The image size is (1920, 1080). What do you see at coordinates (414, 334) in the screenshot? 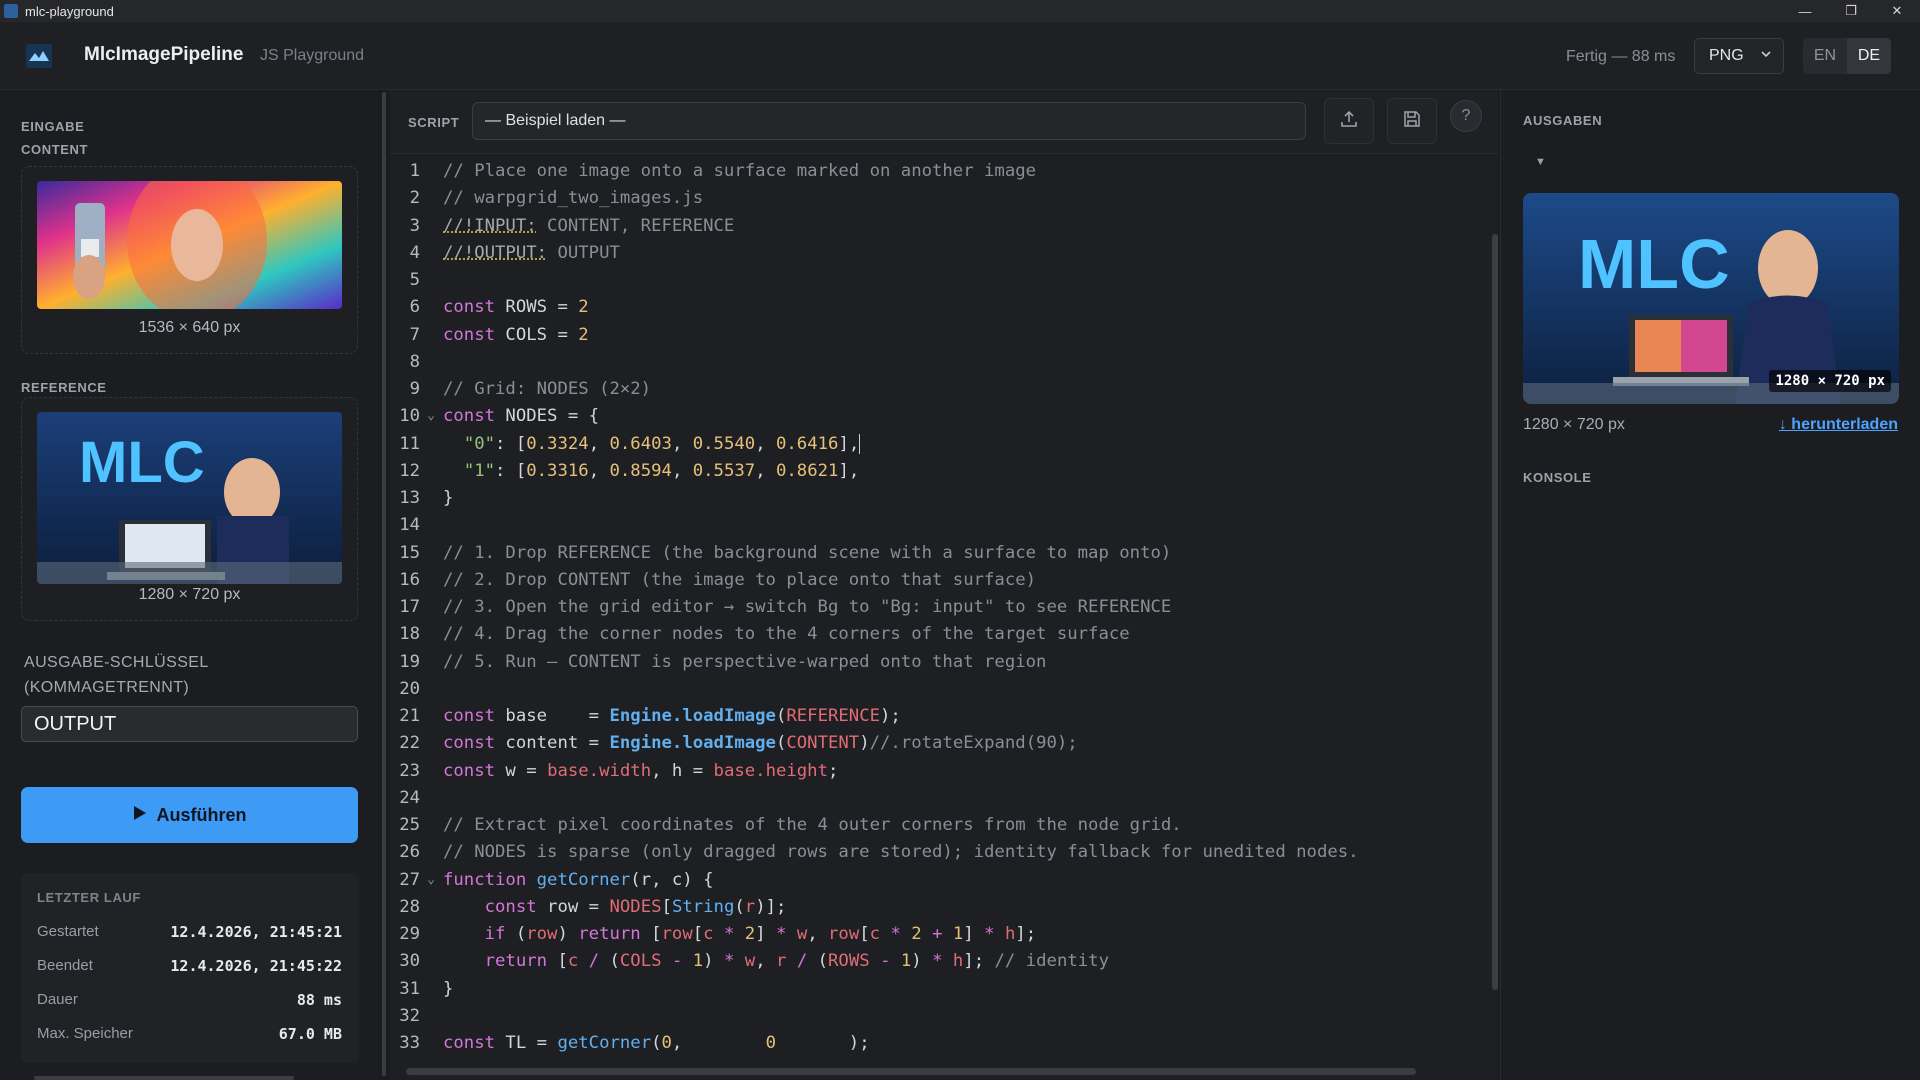
I see `line-number: 7` at bounding box center [414, 334].